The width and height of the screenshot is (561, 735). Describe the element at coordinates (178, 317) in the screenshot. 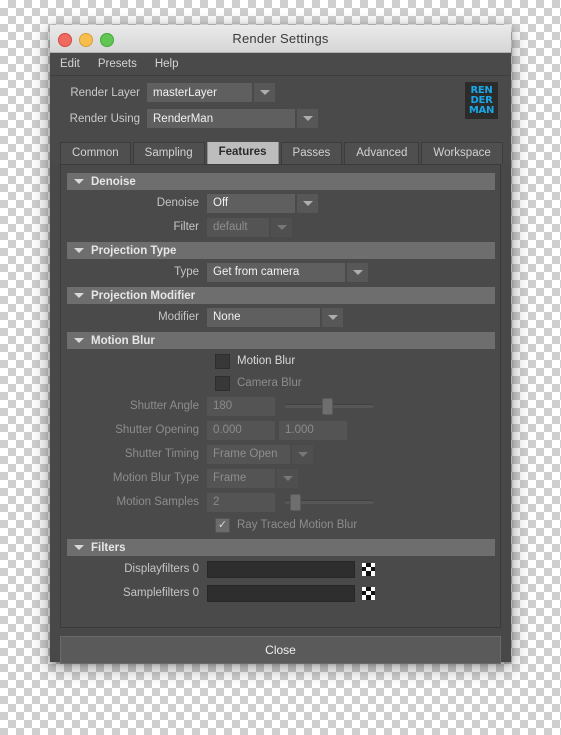

I see `projection-modifier-label: Modifier` at that location.